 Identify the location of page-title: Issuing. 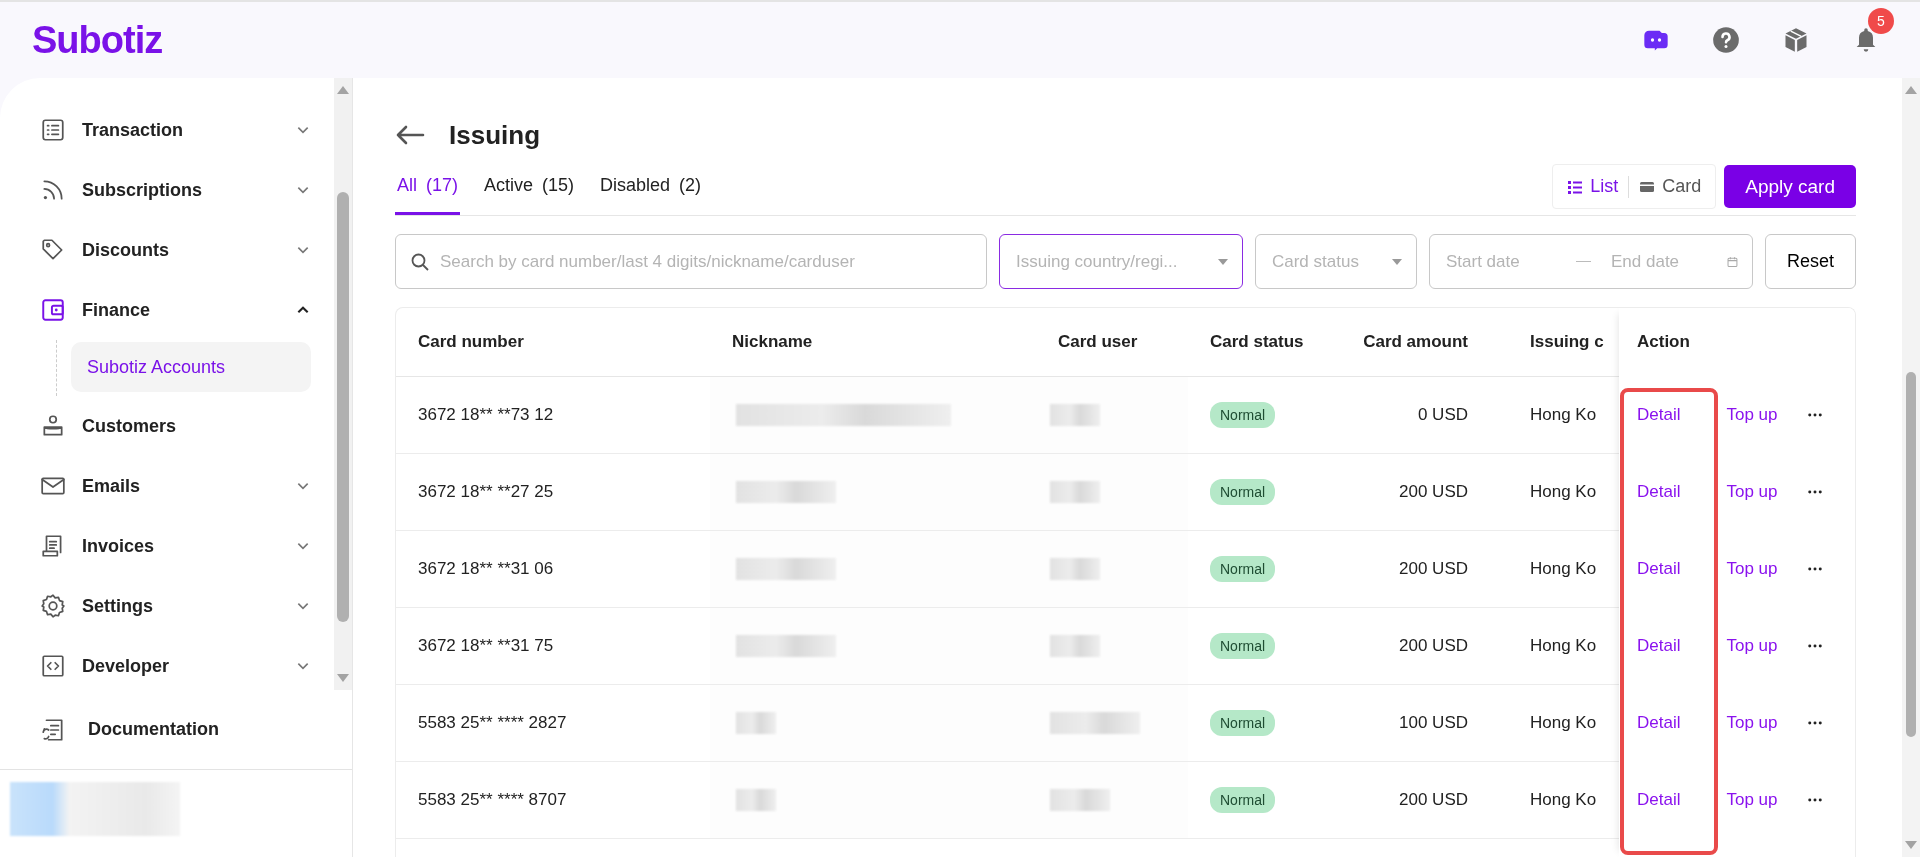
(494, 135).